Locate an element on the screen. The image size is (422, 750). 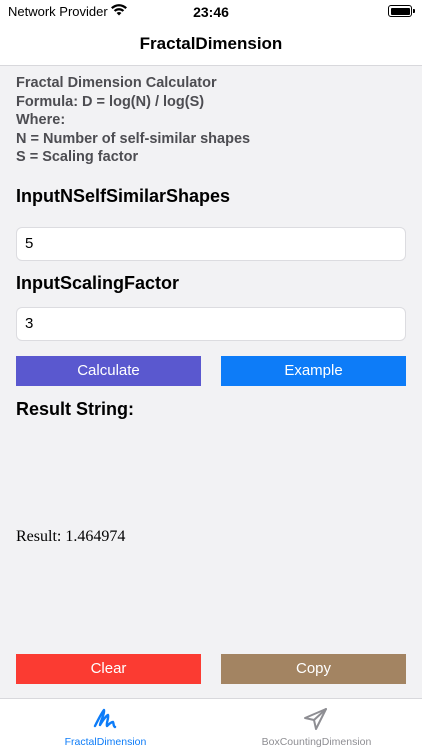
result-text: Result: 1.464974 is located at coordinates (71, 536).